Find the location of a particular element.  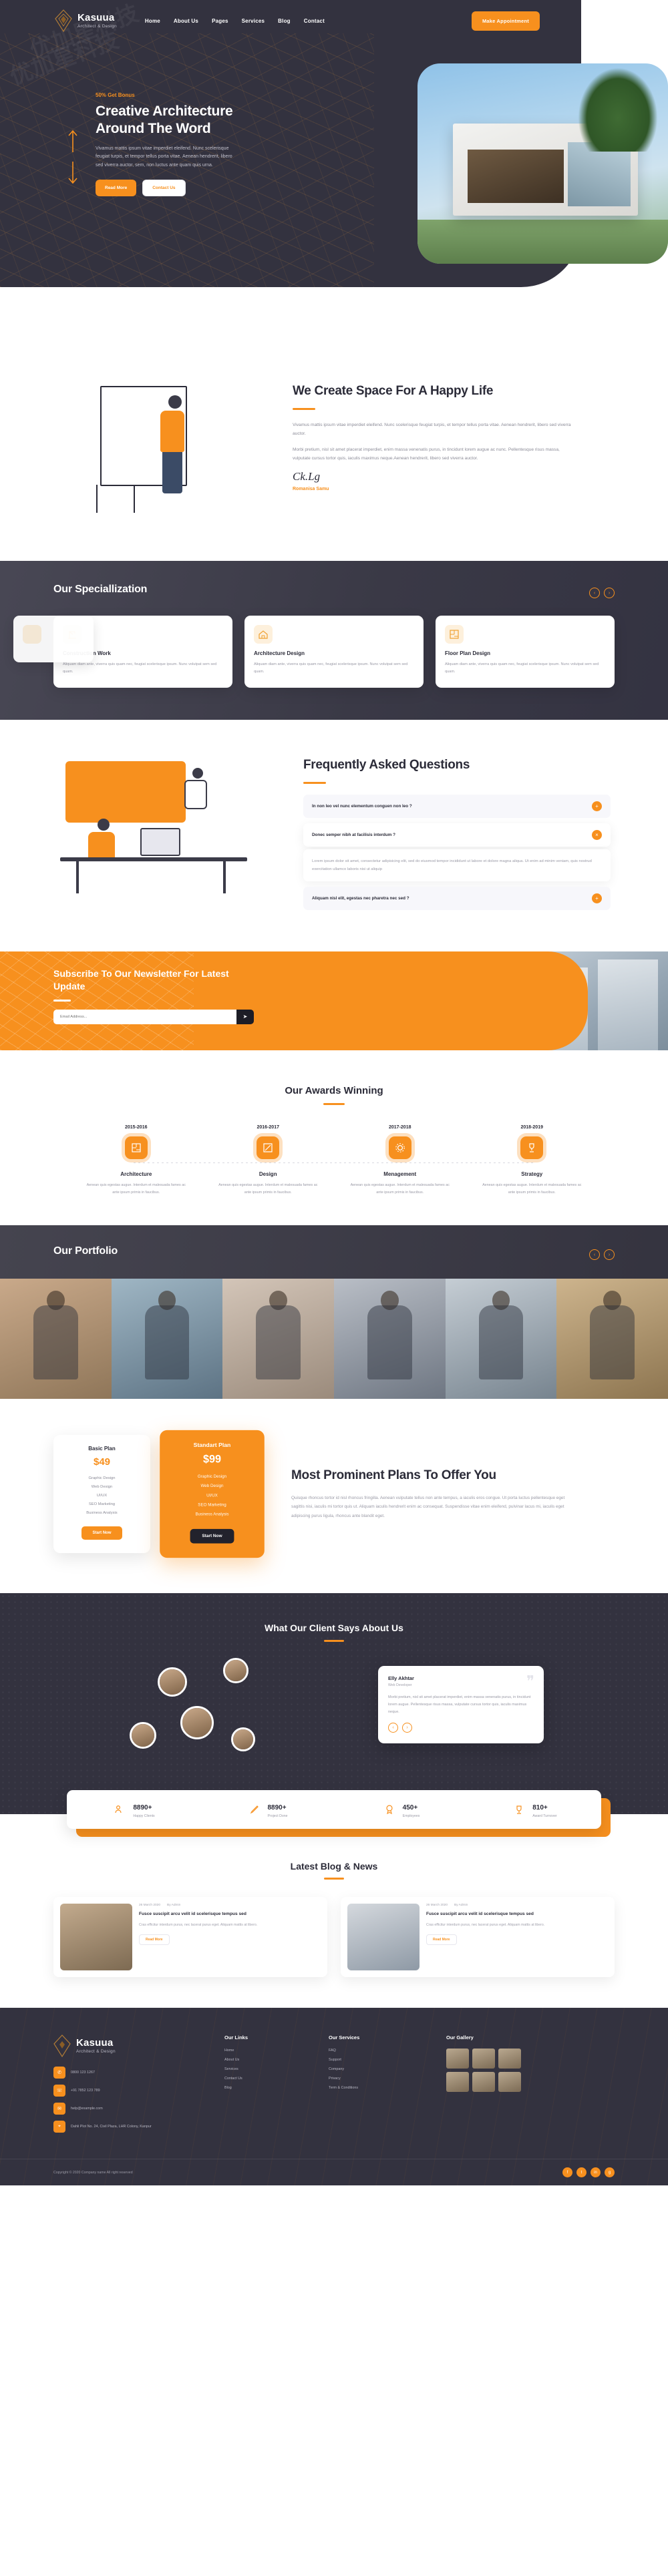

stat-number-0: 8890+ is located at coordinates (143, 1808).